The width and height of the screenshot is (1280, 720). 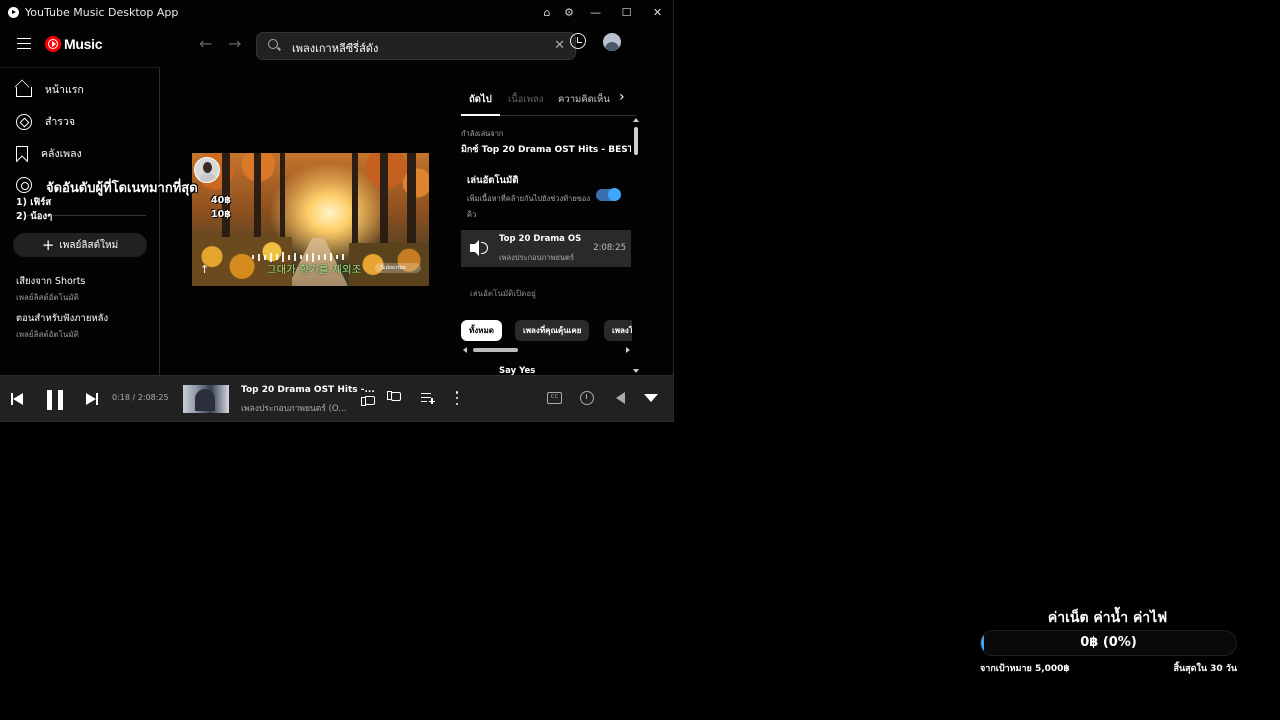 I want to click on dislike-icon, so click(x=394, y=398).